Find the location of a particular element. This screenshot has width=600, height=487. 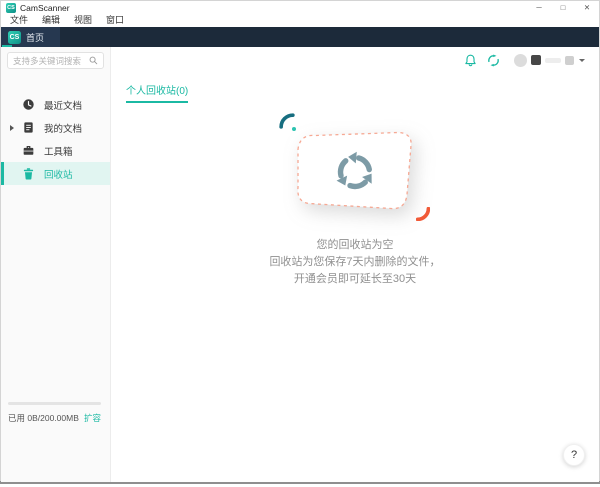

document-icon is located at coordinates (28, 127).